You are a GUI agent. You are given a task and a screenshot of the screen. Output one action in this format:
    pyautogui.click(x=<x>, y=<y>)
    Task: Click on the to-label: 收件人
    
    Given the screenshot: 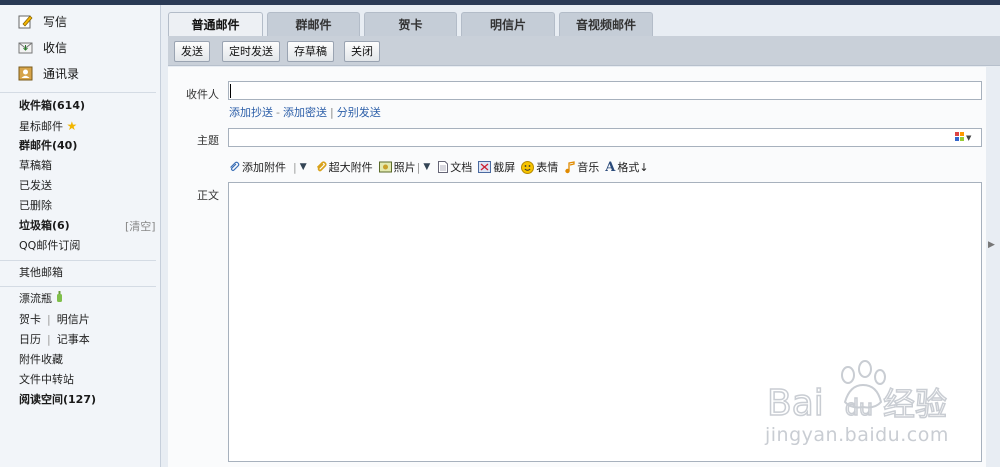 What is the action you would take?
    pyautogui.click(x=202, y=94)
    